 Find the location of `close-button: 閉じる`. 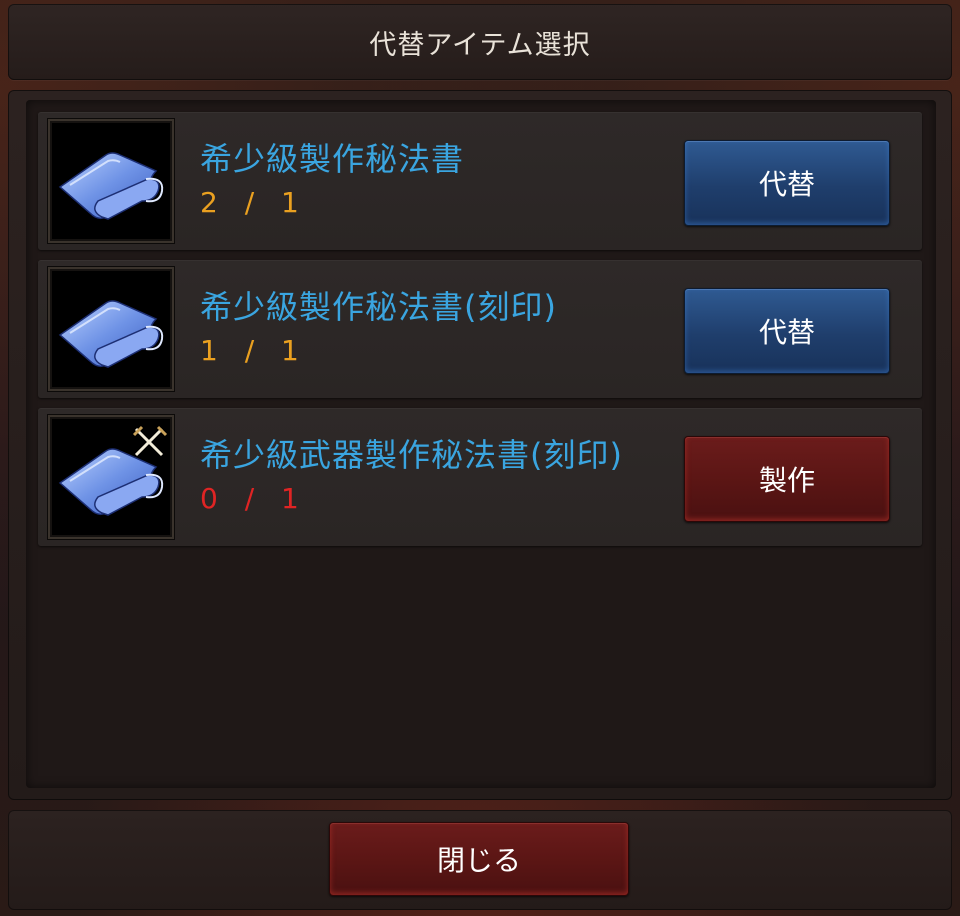

close-button: 閉じる is located at coordinates (479, 859).